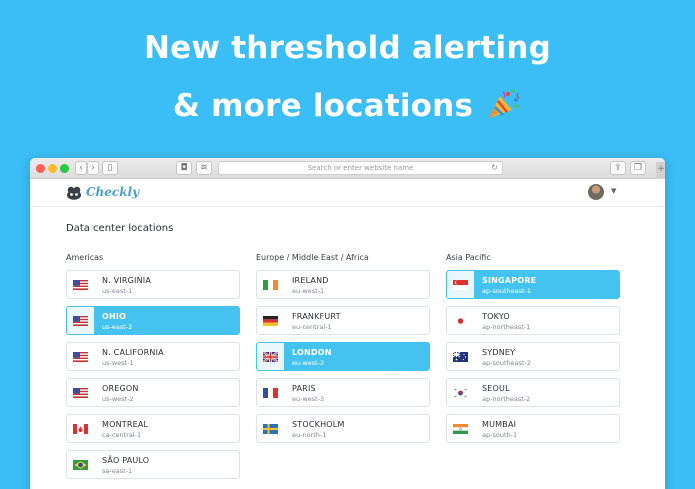 The width and height of the screenshot is (695, 489). I want to click on share-icon: ⇪, so click(618, 168).